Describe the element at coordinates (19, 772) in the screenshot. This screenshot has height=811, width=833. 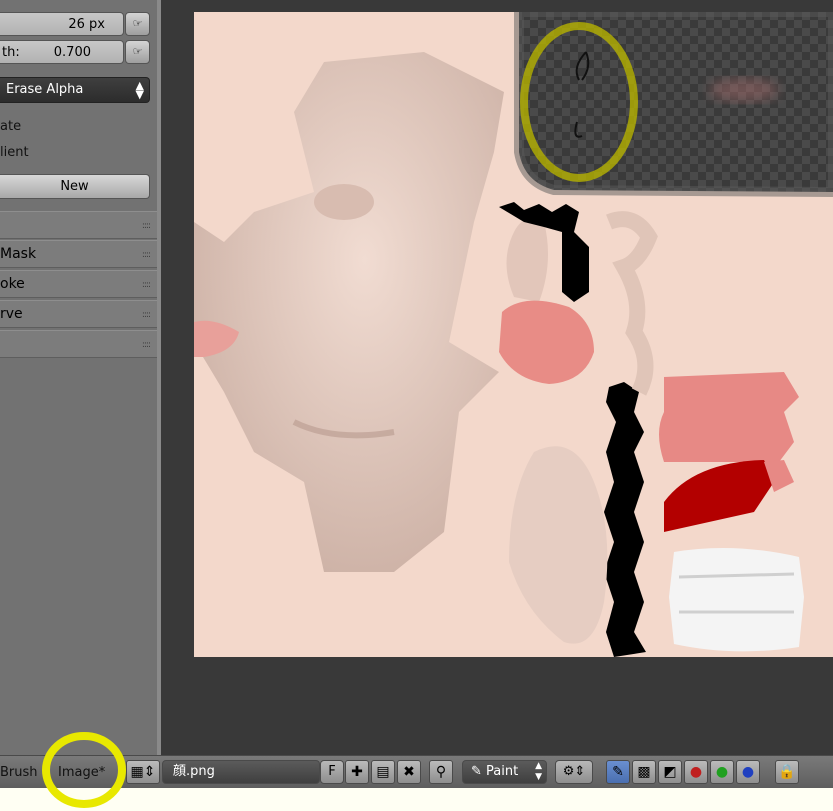
I see `brush-menu: Brush` at that location.